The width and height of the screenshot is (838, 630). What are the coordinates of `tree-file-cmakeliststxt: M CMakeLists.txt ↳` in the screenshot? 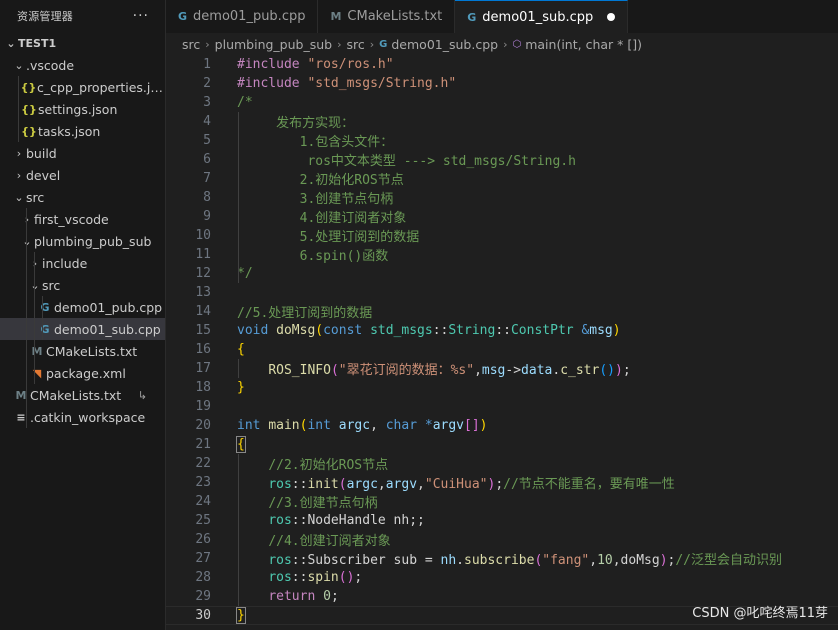 It's located at (82, 395).